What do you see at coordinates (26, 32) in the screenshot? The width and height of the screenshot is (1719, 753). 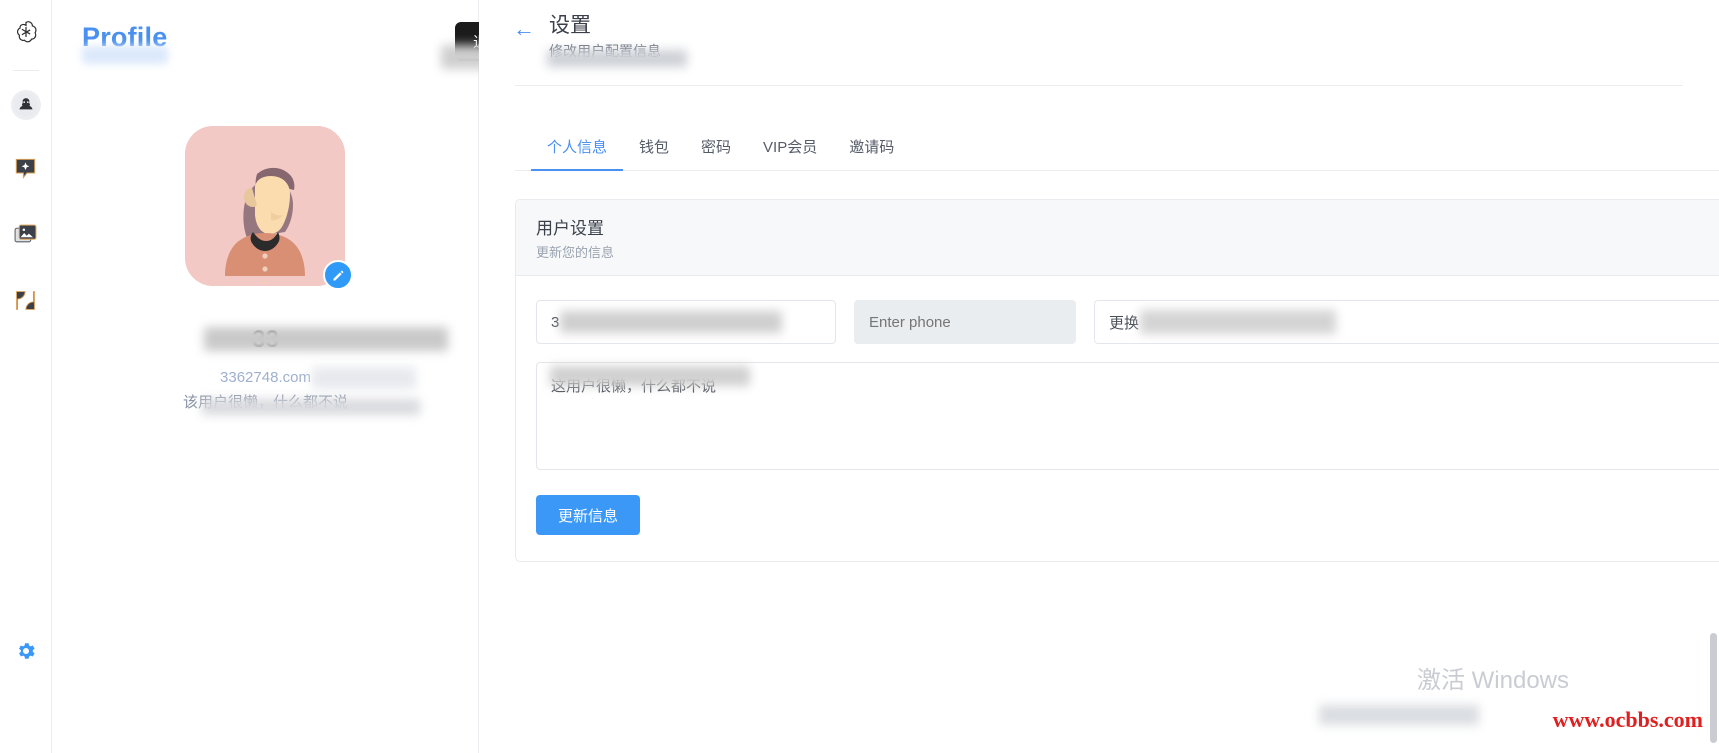 I see `openai-logo-icon` at bounding box center [26, 32].